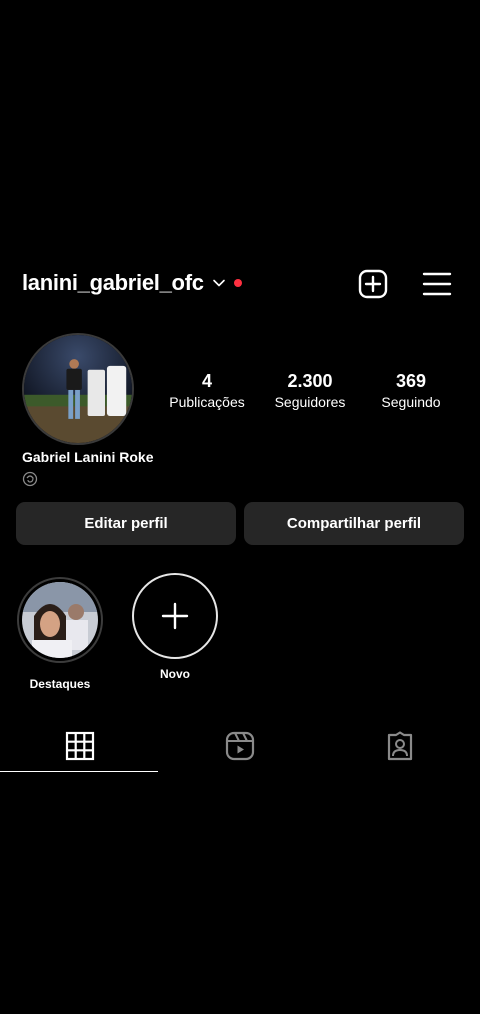 Image resolution: width=480 pixels, height=1014 pixels. I want to click on posts-label: Publicações, so click(207, 402).